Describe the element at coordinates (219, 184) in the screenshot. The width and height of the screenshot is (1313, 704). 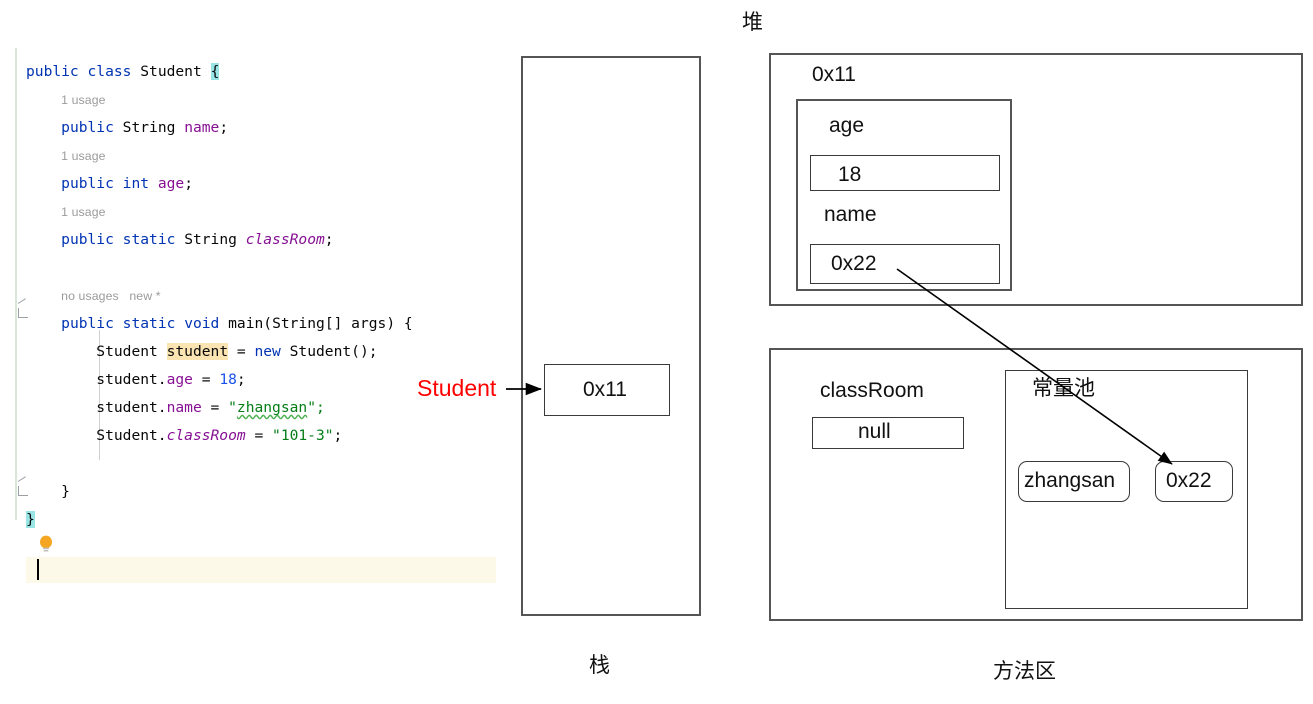
I see `code-line: public int age;` at that location.